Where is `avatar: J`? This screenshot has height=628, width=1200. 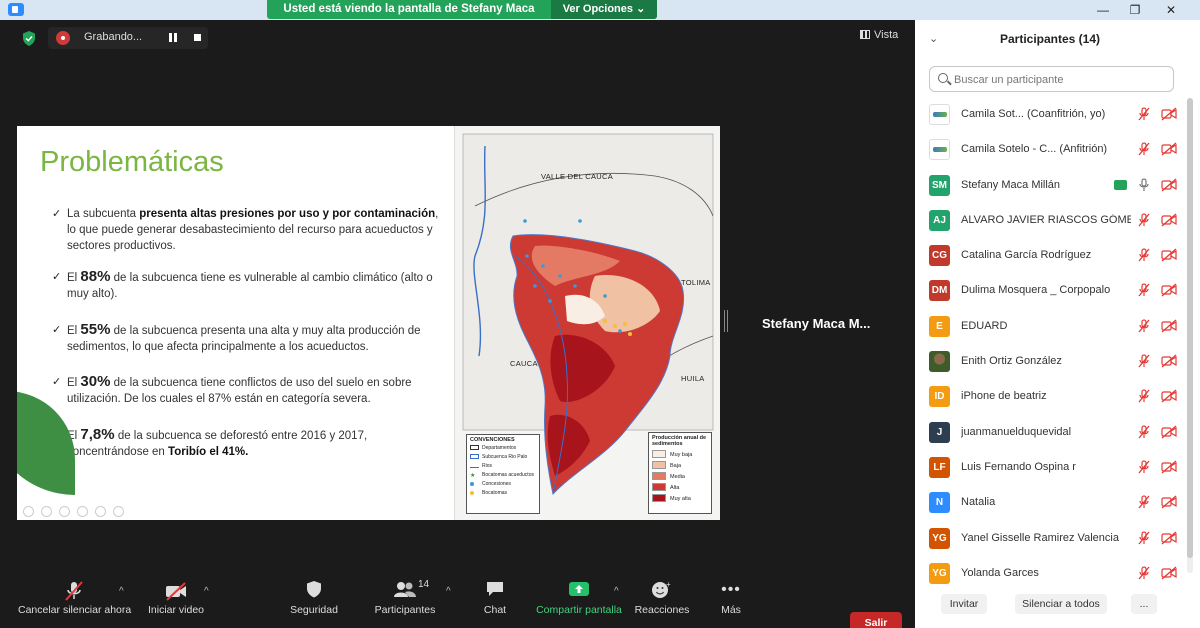
avatar: J is located at coordinates (939, 432).